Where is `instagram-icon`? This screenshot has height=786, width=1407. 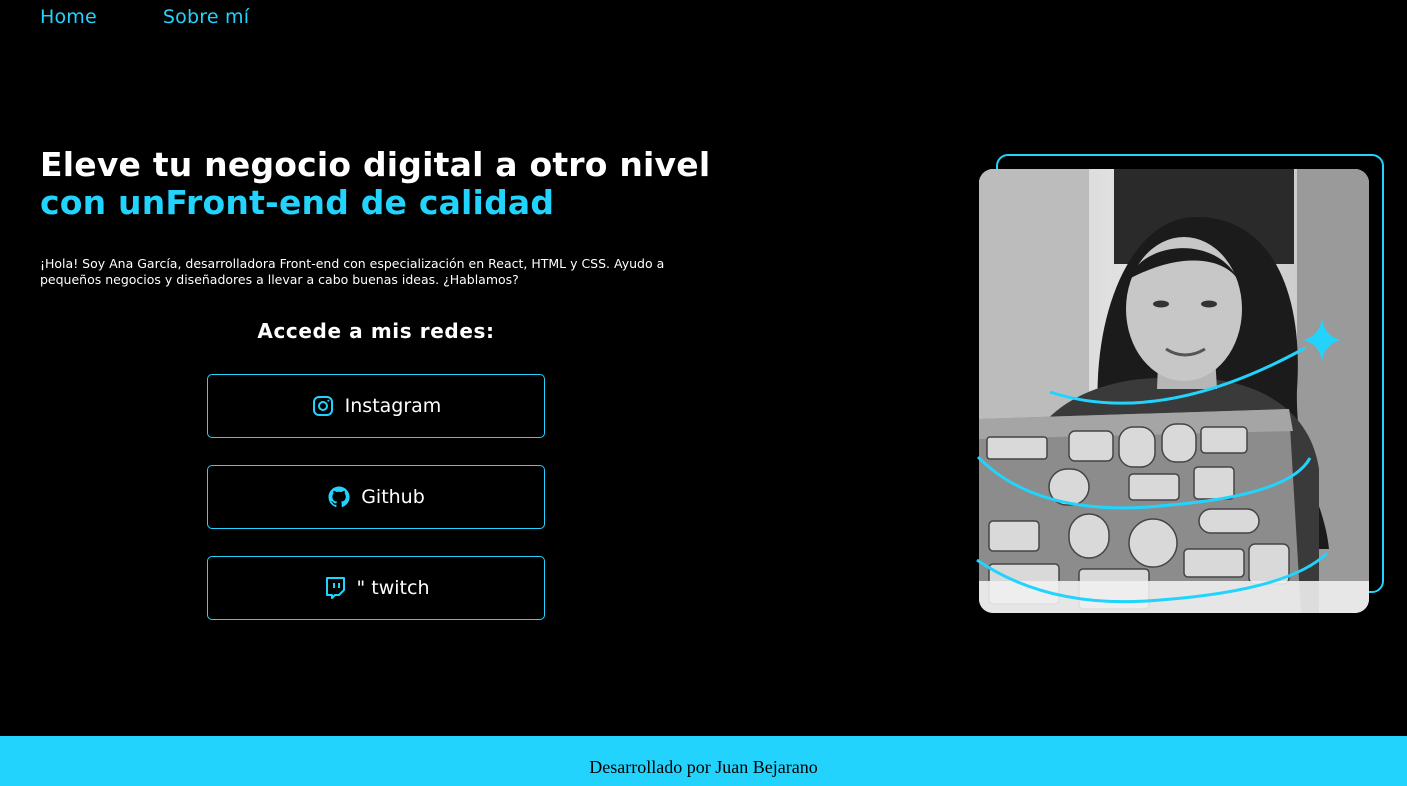 instagram-icon is located at coordinates (322, 406).